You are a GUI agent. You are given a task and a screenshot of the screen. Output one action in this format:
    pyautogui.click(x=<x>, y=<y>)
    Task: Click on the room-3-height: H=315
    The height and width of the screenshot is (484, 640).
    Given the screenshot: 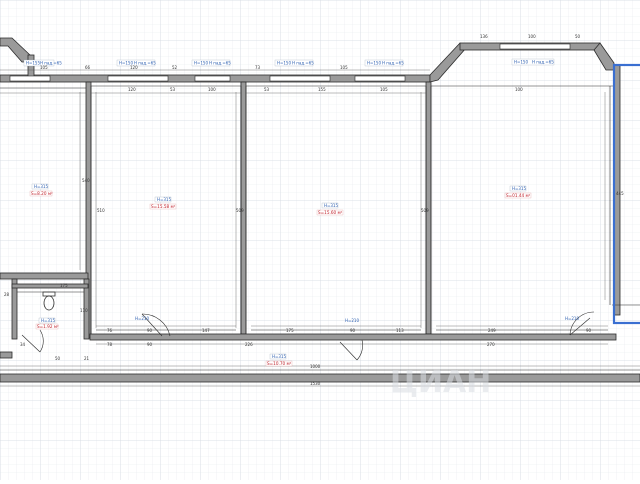 What is the action you would take?
    pyautogui.click(x=519, y=188)
    